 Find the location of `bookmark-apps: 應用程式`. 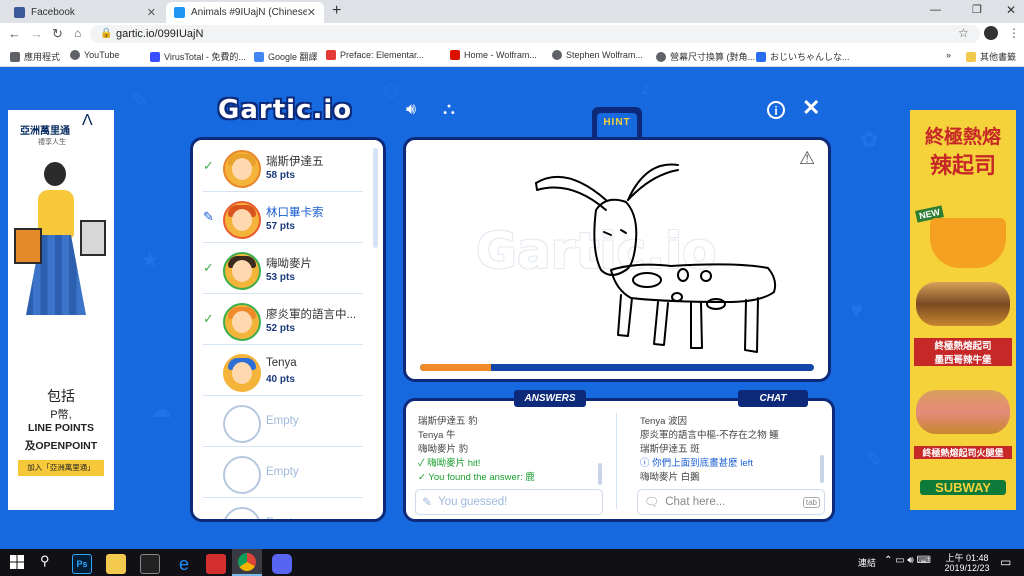

bookmark-apps: 應用程式 is located at coordinates (35, 56).